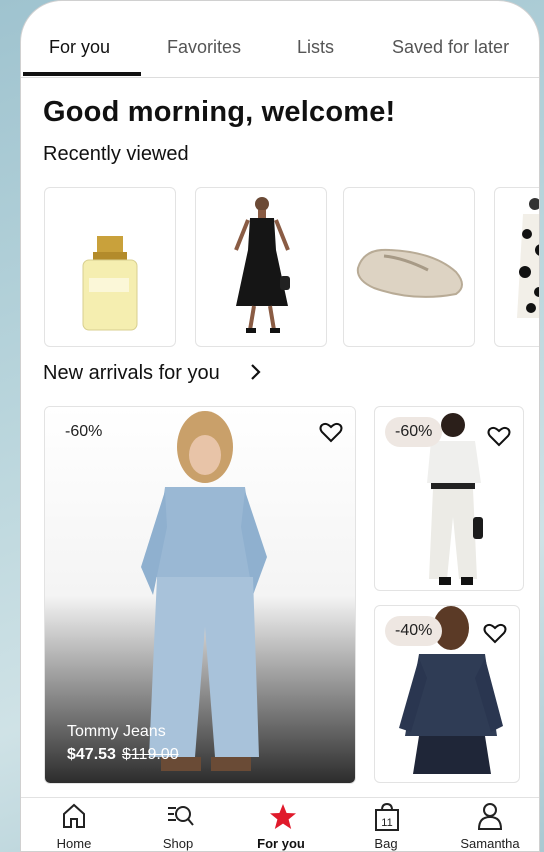  I want to click on discount-badge: -40%, so click(414, 631).